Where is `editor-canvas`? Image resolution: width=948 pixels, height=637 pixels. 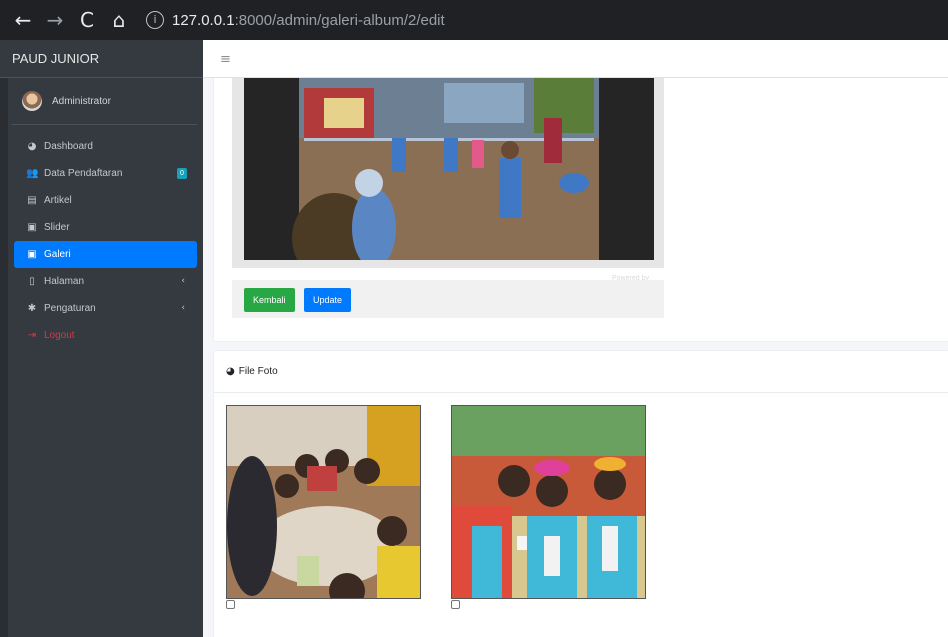
editor-canvas is located at coordinates (449, 169).